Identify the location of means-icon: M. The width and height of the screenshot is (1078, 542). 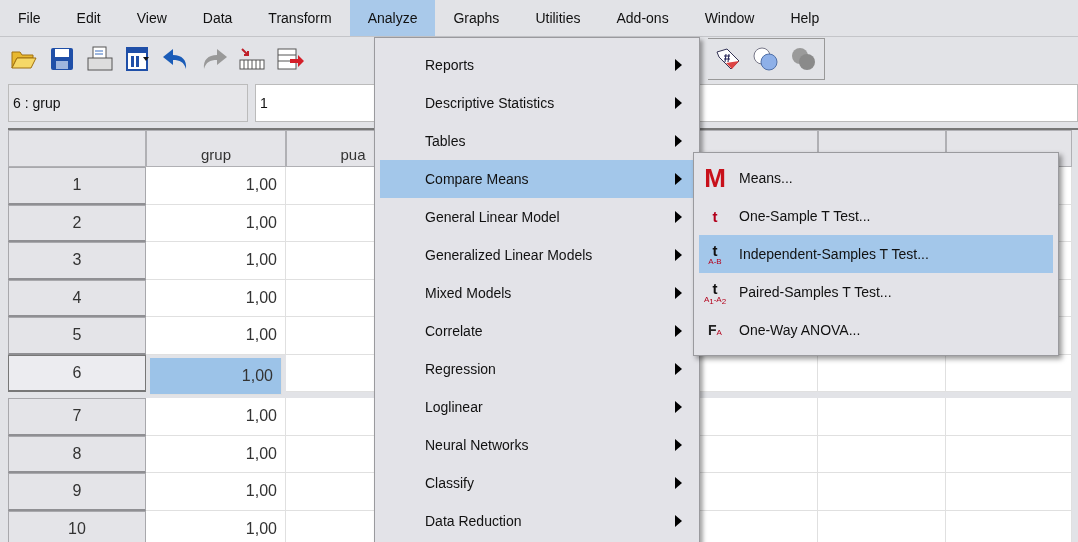
(715, 178).